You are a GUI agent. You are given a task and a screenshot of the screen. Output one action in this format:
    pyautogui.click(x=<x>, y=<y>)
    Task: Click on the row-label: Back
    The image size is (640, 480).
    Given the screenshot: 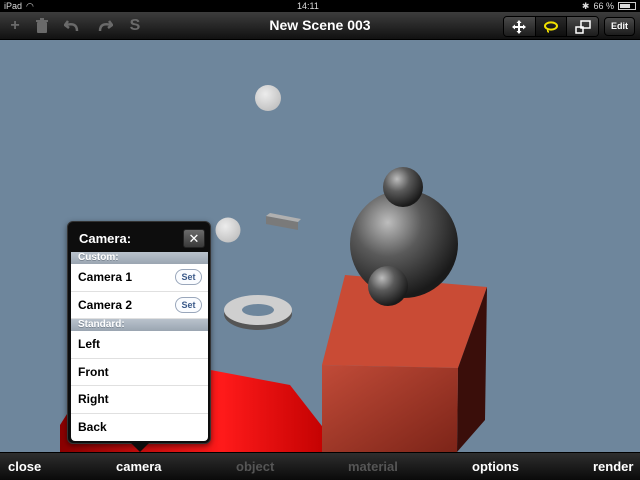 What is the action you would take?
    pyautogui.click(x=92, y=427)
    